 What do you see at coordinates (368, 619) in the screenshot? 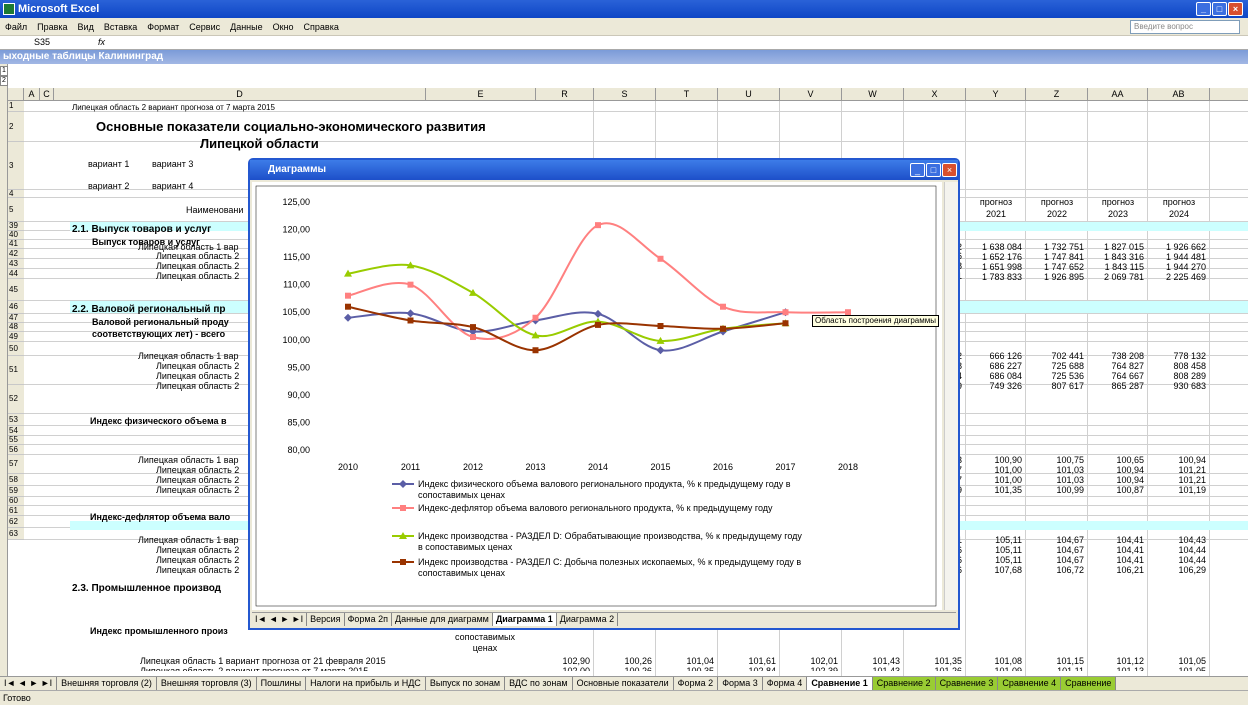
I see `dialog-sheet-tab: Форма 2п` at bounding box center [368, 619].